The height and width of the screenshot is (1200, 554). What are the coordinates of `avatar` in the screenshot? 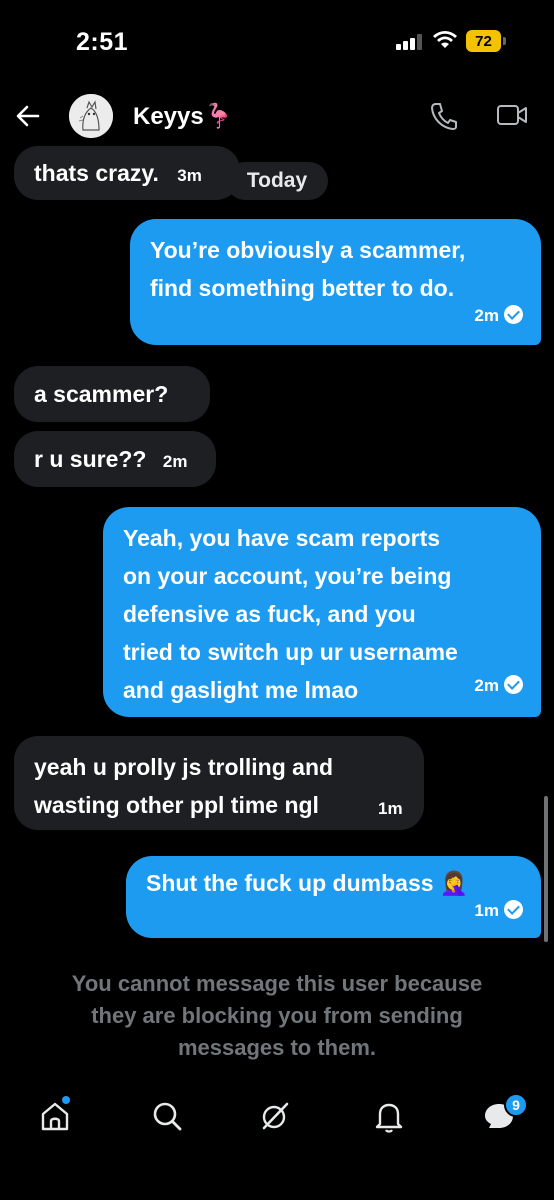 It's located at (91, 116).